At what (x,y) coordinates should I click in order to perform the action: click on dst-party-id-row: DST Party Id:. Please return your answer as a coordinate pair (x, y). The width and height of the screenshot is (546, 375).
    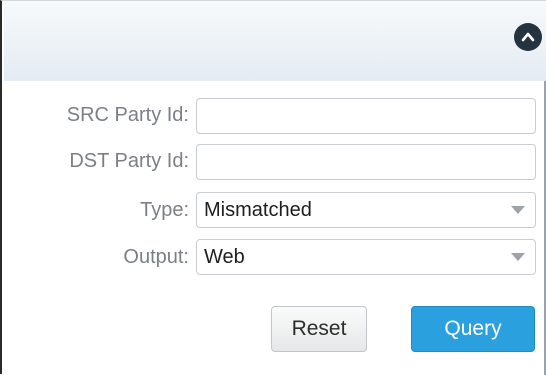
    Looking at the image, I should click on (274, 161).